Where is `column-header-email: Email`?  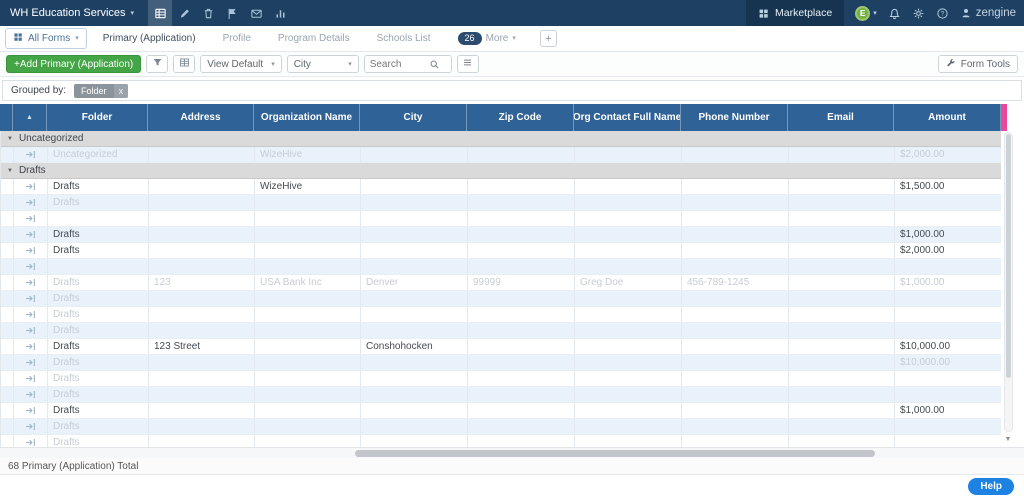 column-header-email: Email is located at coordinates (841, 117).